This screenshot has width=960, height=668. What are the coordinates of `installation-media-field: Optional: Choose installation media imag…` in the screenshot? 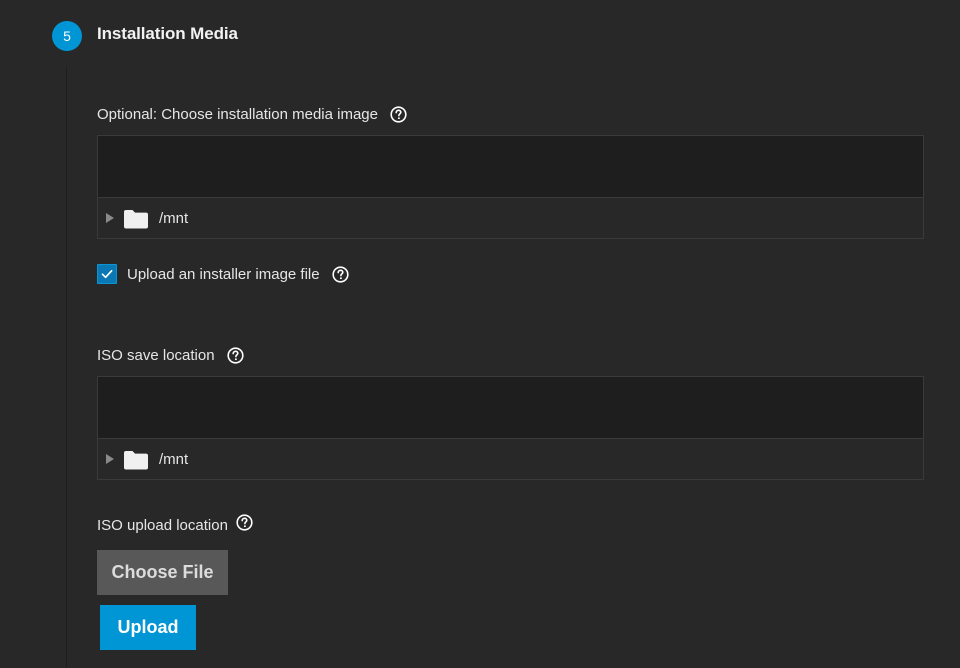 It's located at (252, 114).